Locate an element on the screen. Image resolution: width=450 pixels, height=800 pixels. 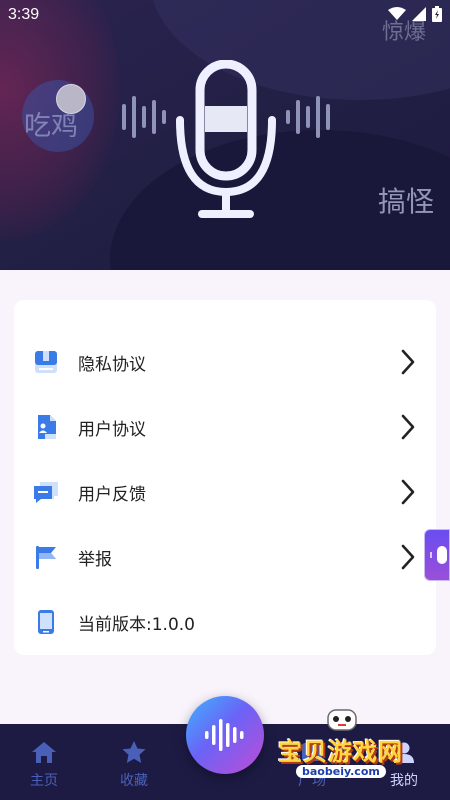
menu-item-user-agreement-label: 用户协议 is located at coordinates (112, 429).